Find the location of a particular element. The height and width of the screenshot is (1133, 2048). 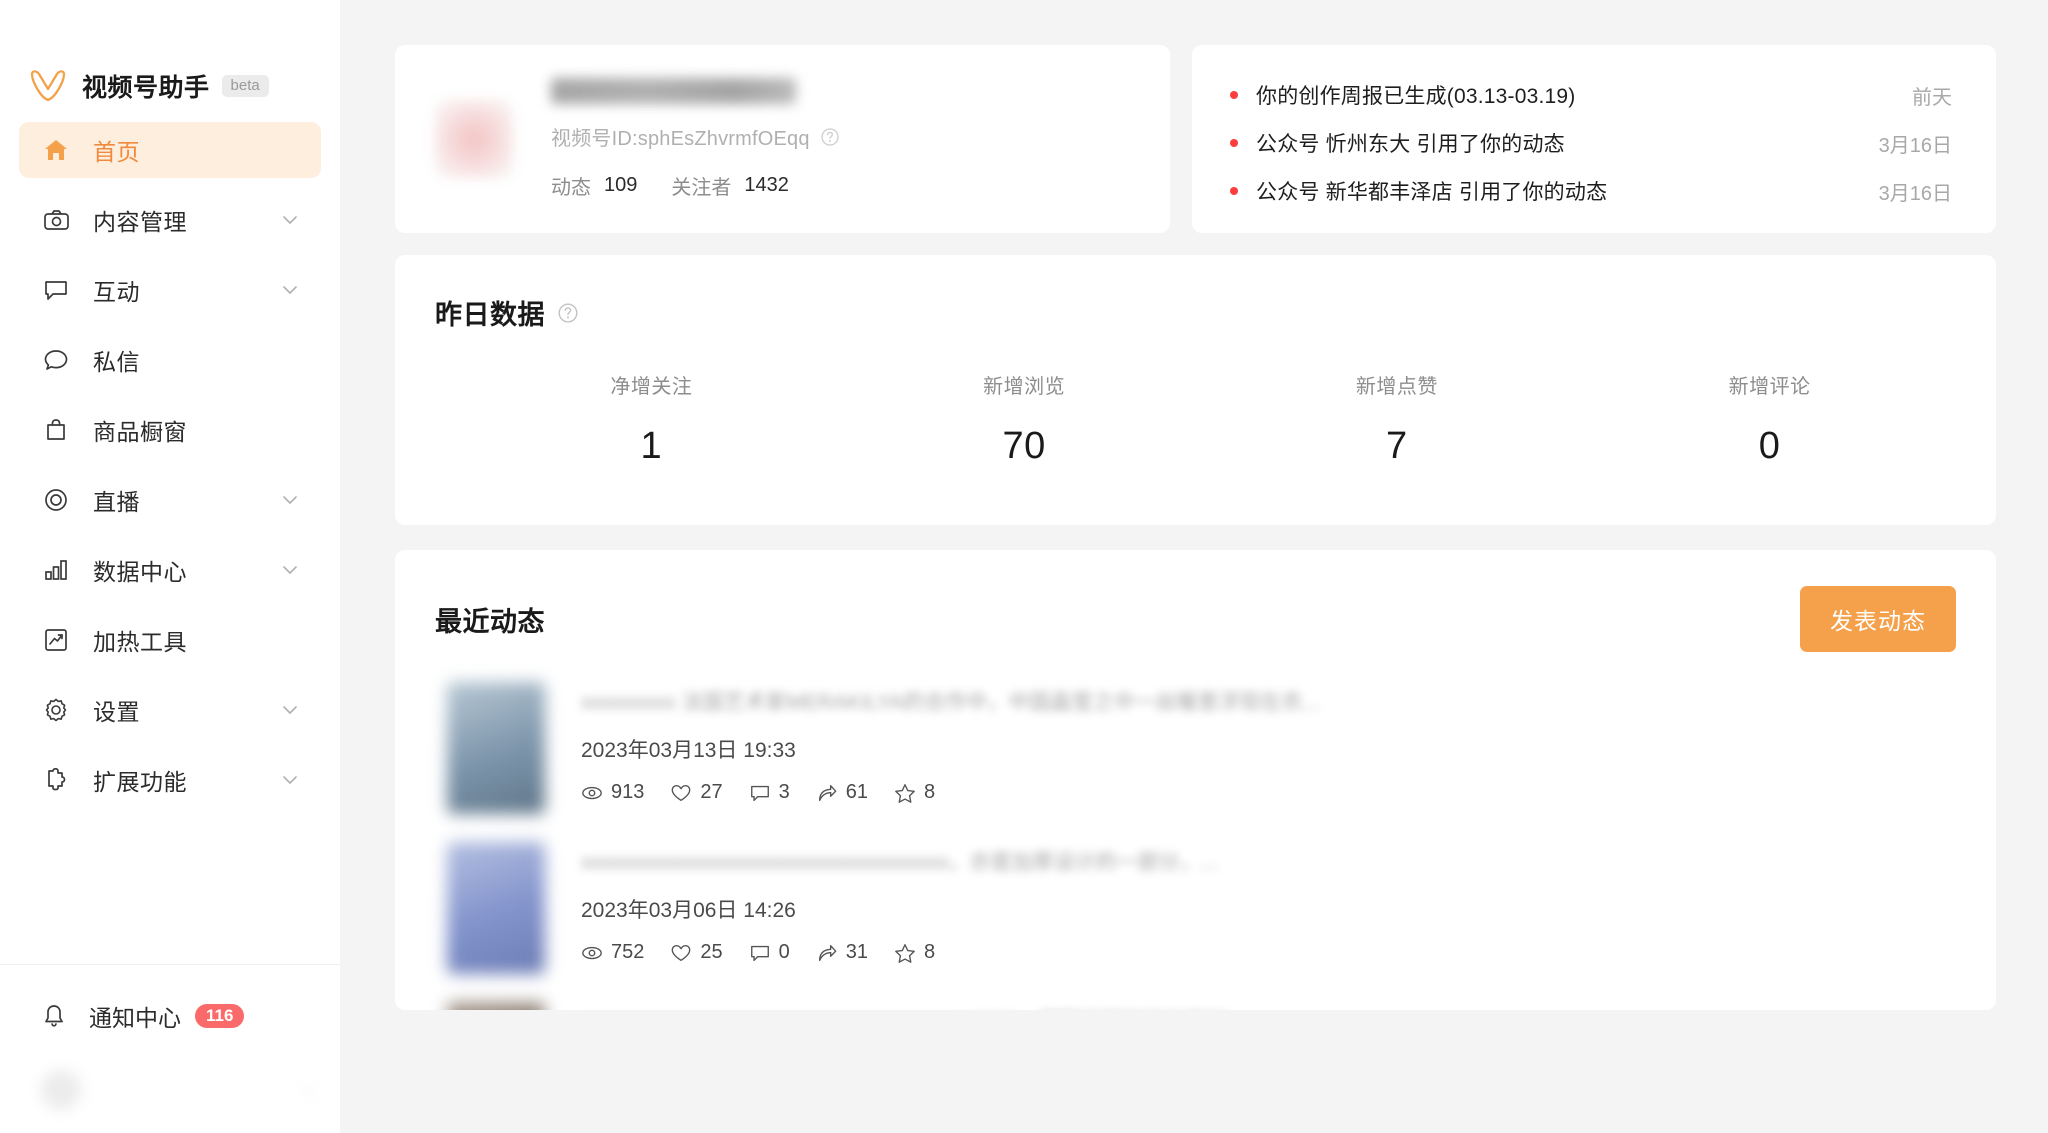

metric-value: 0 is located at coordinates (1769, 446).